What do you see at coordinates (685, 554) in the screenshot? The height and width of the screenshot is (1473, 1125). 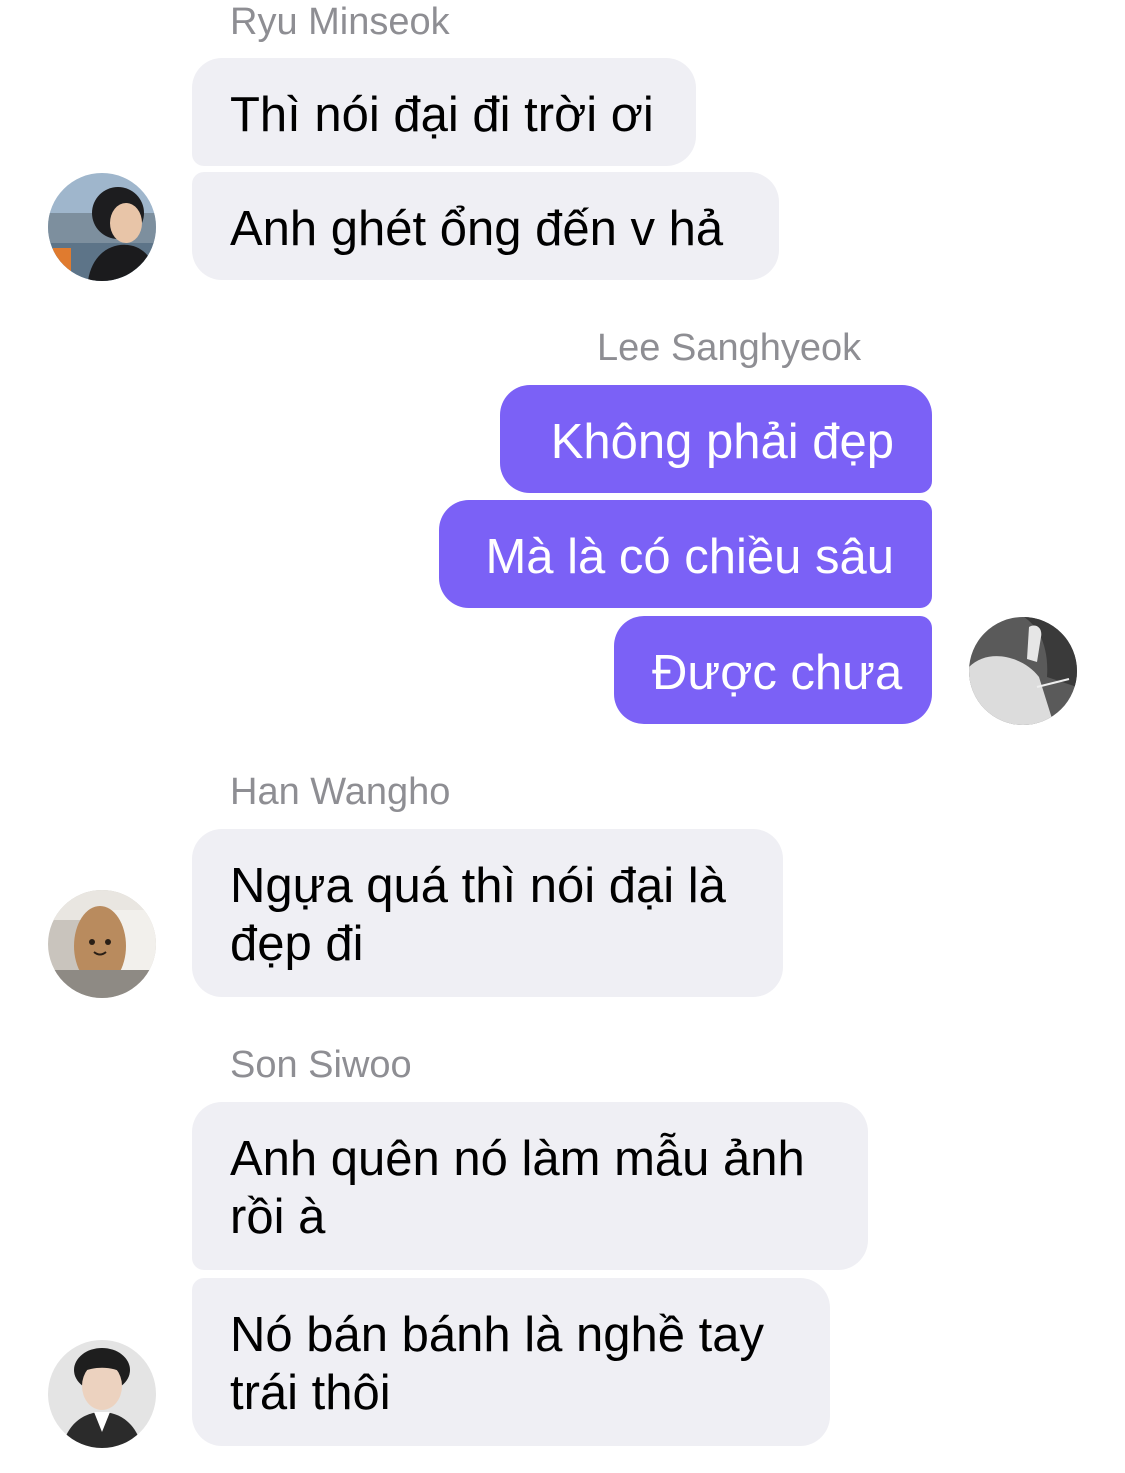 I see `message-bubble: Mà là có chiều sâu` at bounding box center [685, 554].